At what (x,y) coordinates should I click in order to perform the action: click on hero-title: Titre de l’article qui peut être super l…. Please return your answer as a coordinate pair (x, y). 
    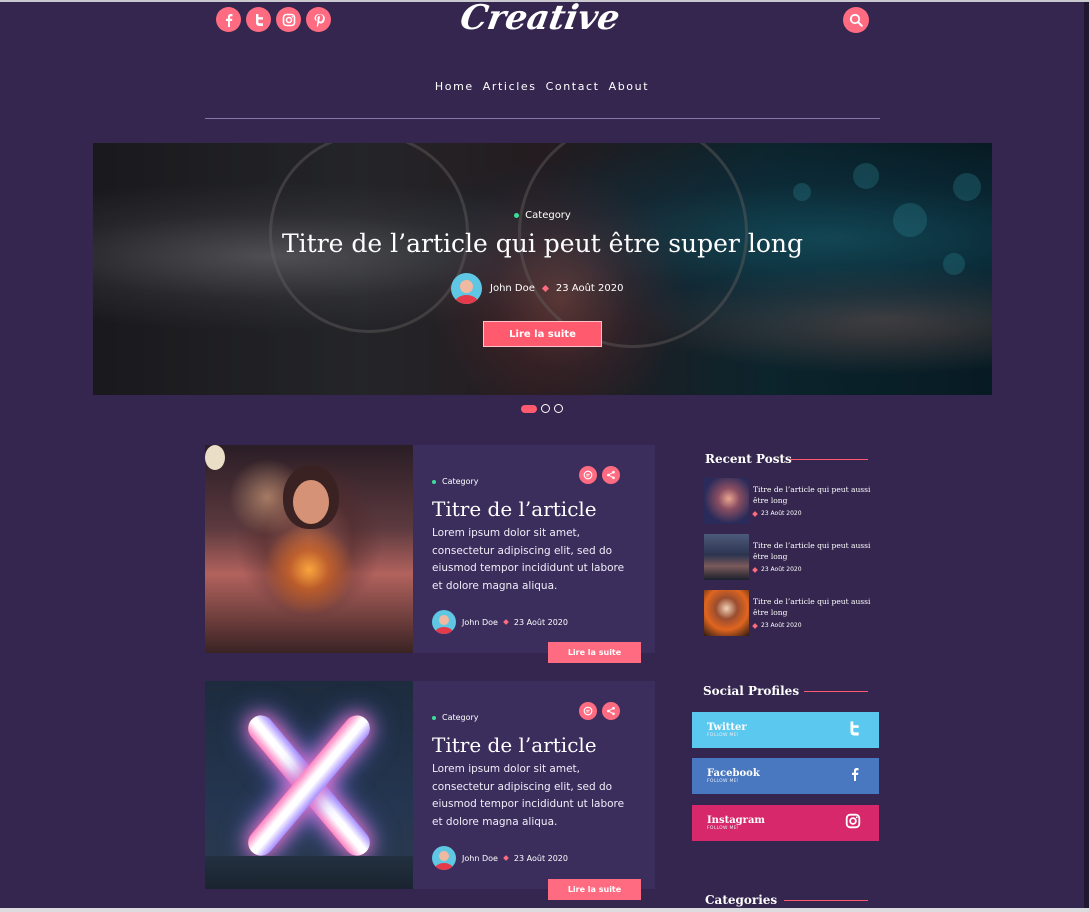
    Looking at the image, I should click on (542, 243).